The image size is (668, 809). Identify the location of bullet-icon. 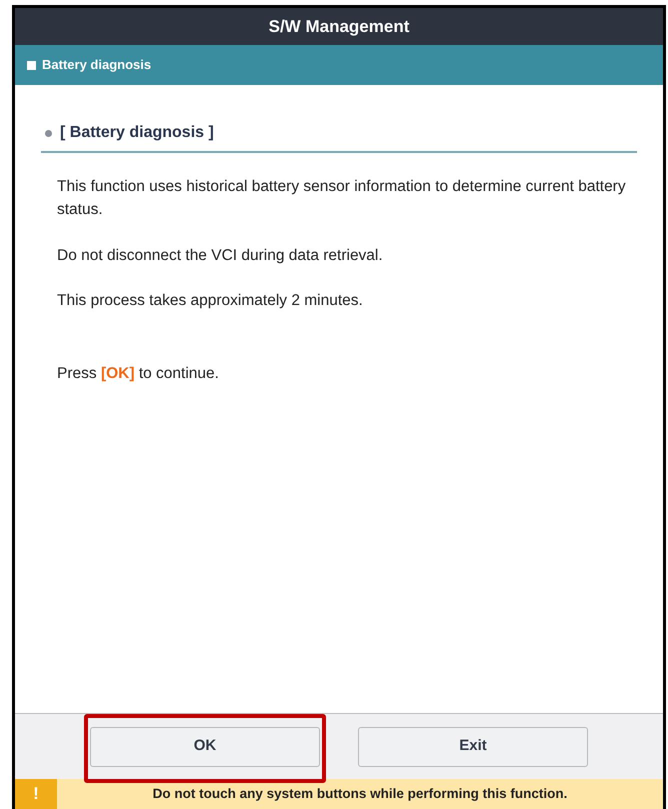
(48, 133).